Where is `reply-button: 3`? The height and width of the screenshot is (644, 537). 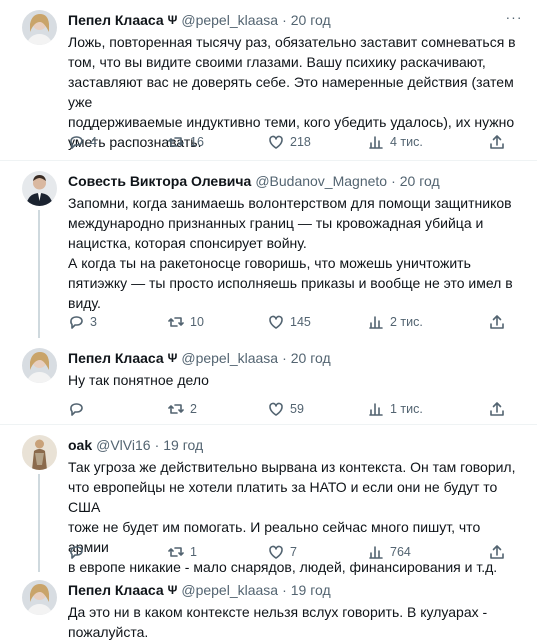 reply-button: 3 is located at coordinates (82, 322).